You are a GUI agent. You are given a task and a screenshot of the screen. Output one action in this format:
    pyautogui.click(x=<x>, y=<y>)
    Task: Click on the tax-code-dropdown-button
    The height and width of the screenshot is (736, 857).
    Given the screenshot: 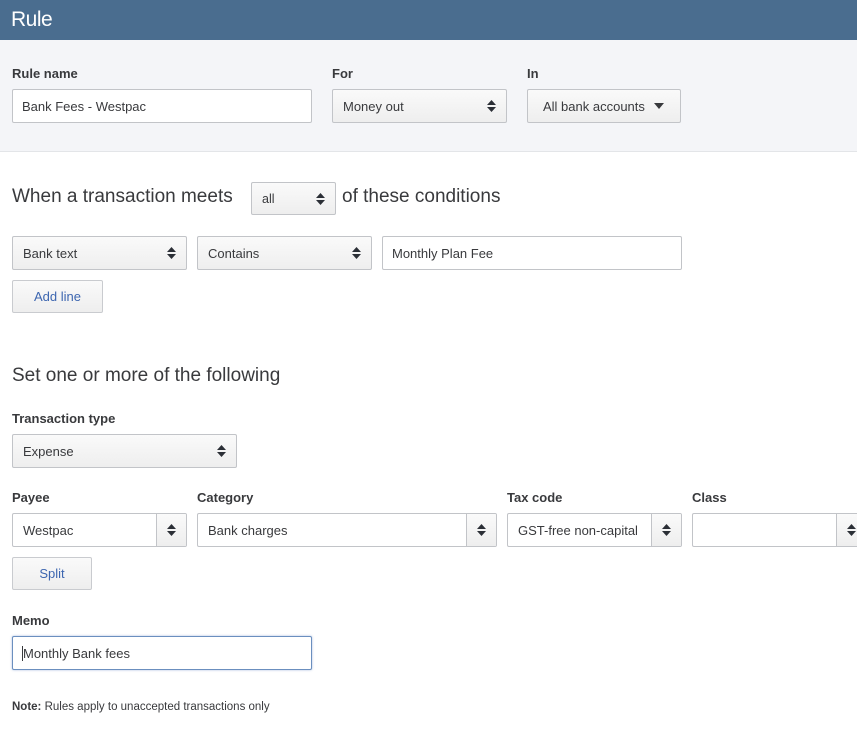 What is the action you would take?
    pyautogui.click(x=666, y=530)
    